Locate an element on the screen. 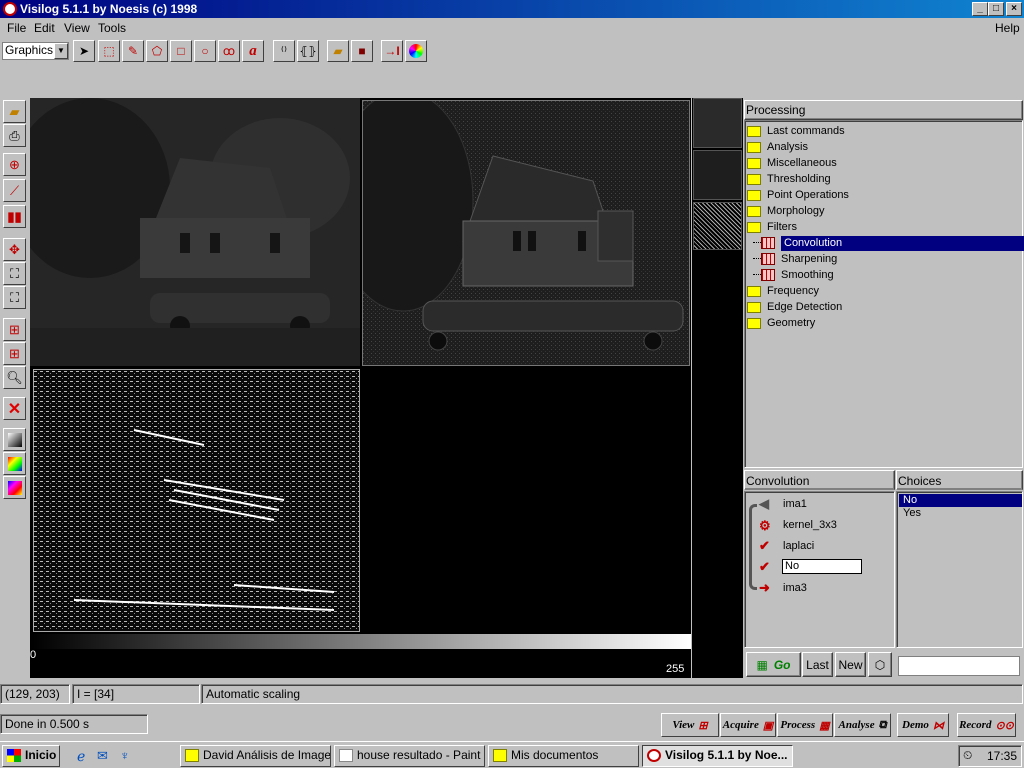 This screenshot has width=1024, height=768. chevron-down-icon: ▼ is located at coordinates (61, 51).